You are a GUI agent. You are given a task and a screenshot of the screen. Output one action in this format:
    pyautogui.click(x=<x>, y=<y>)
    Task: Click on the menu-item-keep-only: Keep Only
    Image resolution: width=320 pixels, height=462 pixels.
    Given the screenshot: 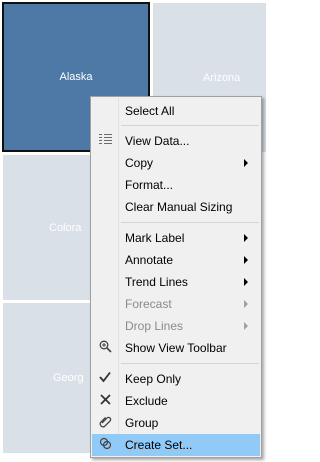 What is the action you would take?
    pyautogui.click(x=176, y=379)
    